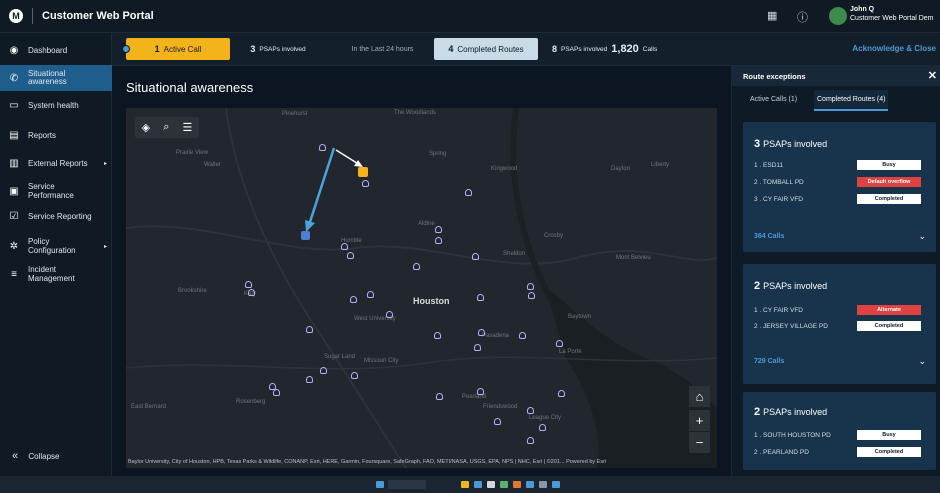 This screenshot has height=493, width=940. Describe the element at coordinates (650, 49) in the screenshot. I see `calls-label: Calls` at that location.